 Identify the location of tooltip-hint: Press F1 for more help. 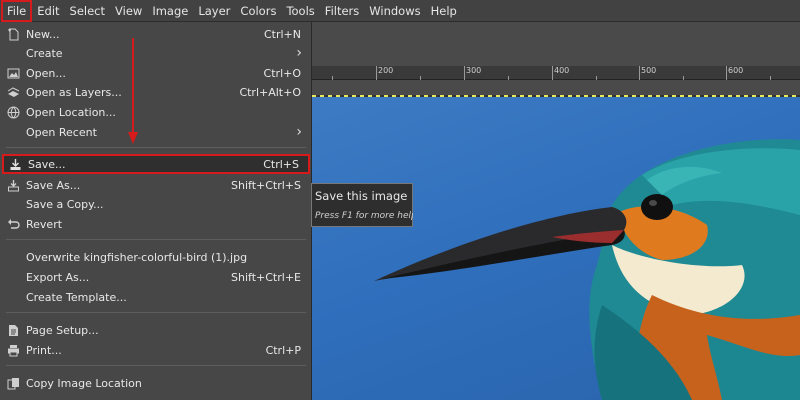
(364, 216).